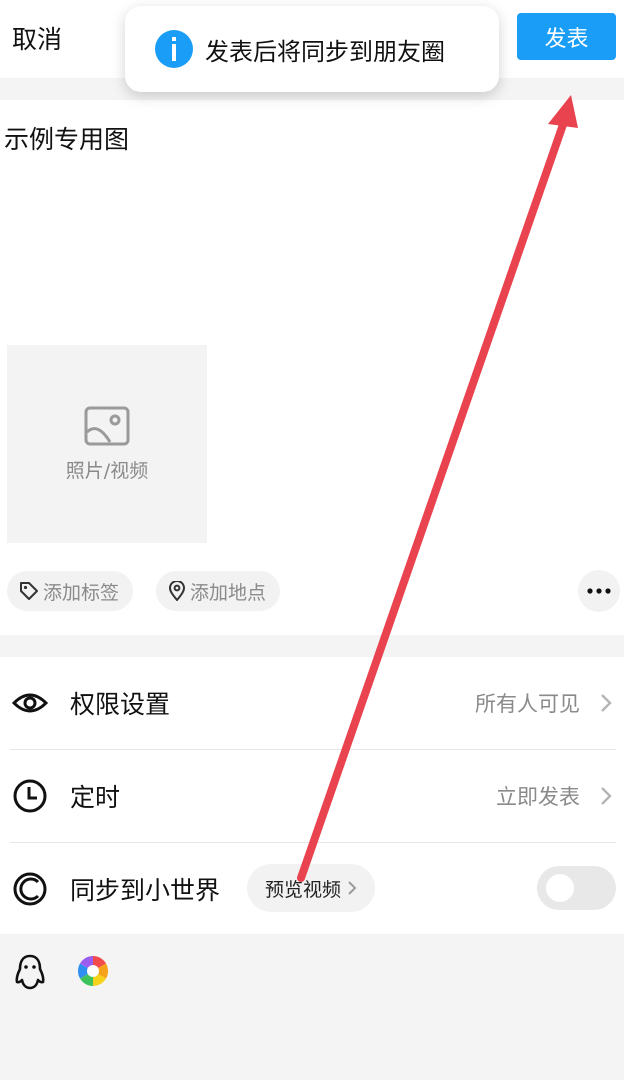 This screenshot has height=1080, width=624. Describe the element at coordinates (177, 591) in the screenshot. I see `location-pin-icon` at that location.